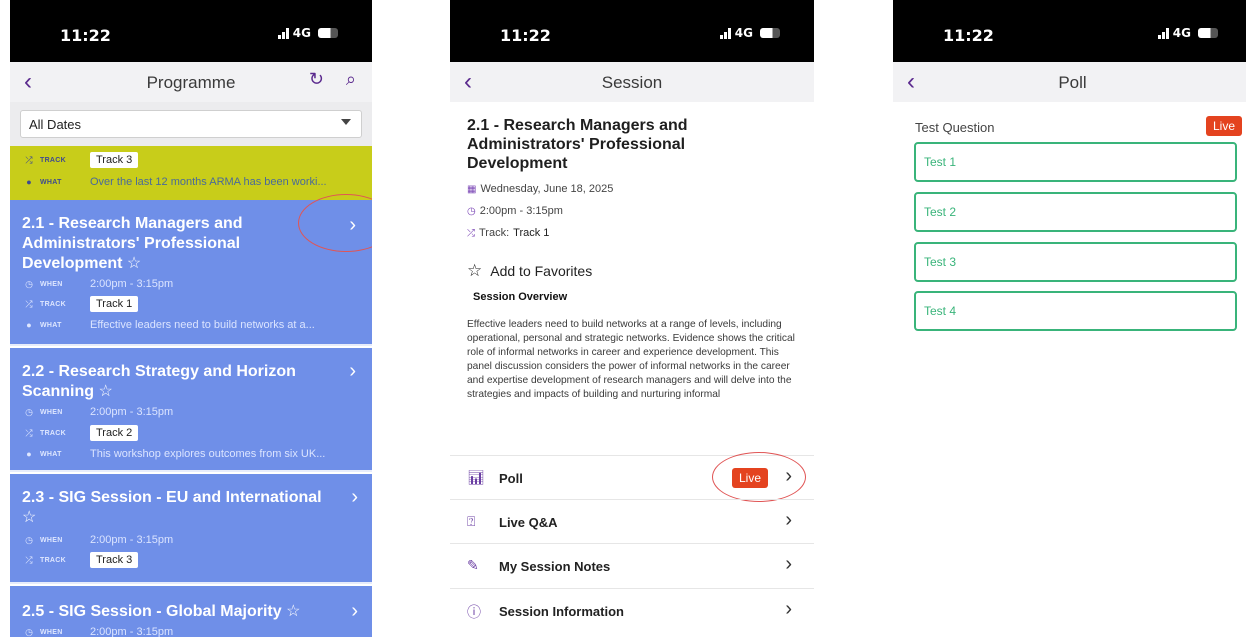 Image resolution: width=1246 pixels, height=637 pixels. I want to click on menu-row-notes: ✎ My Session Notes ›, so click(632, 565).